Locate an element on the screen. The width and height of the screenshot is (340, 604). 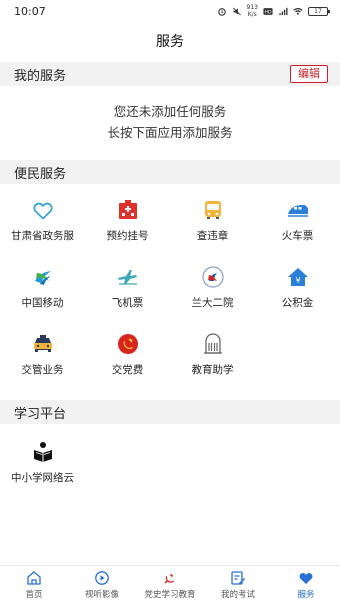
section-title-my-services: 我的服务 is located at coordinates (40, 76).